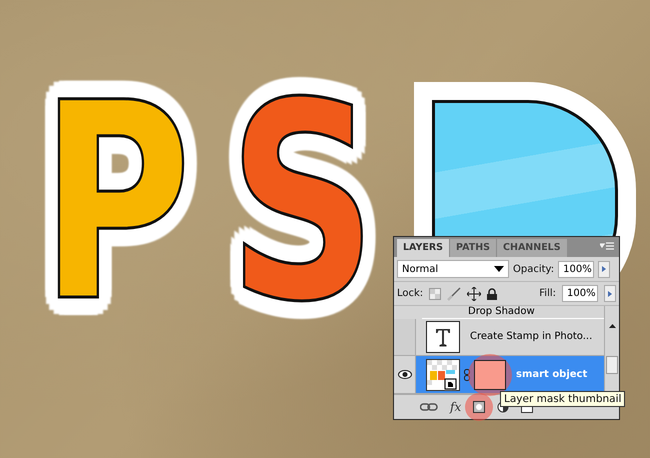 The width and height of the screenshot is (650, 458). Describe the element at coordinates (410, 293) in the screenshot. I see `lock-label: Lock:` at that location.